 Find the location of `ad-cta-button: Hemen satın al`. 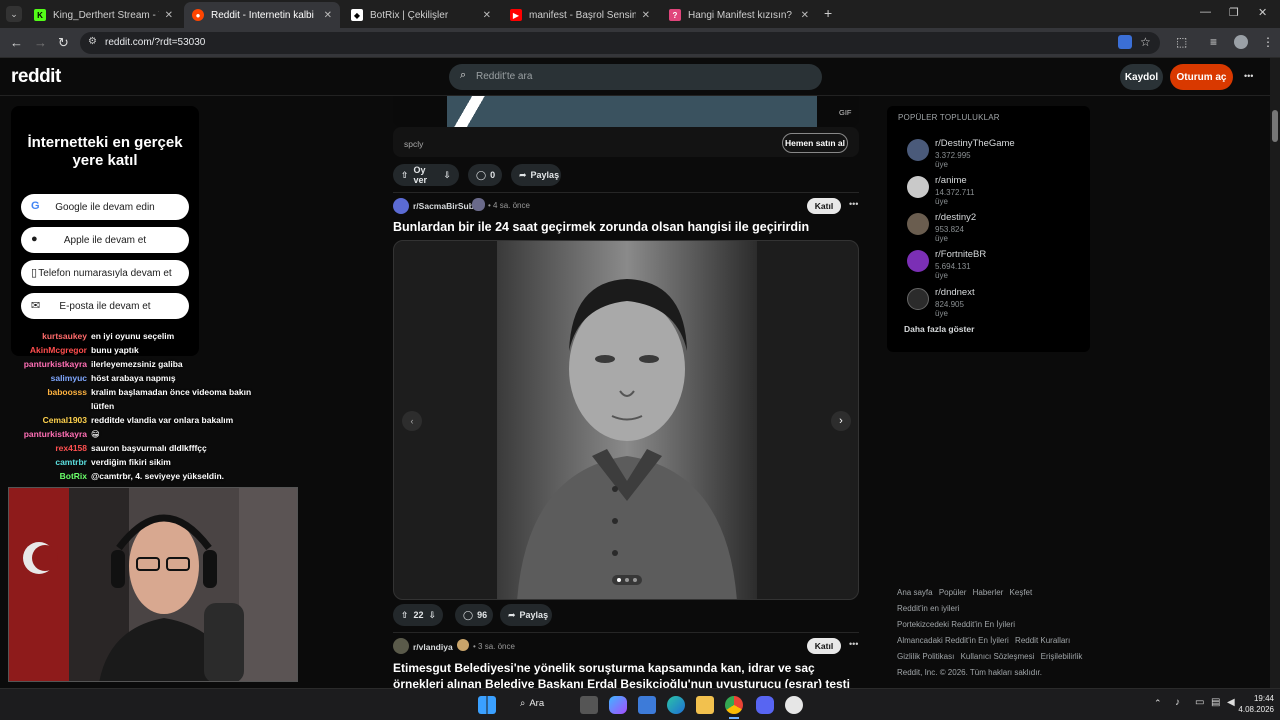

ad-cta-button: Hemen satın al is located at coordinates (815, 143).